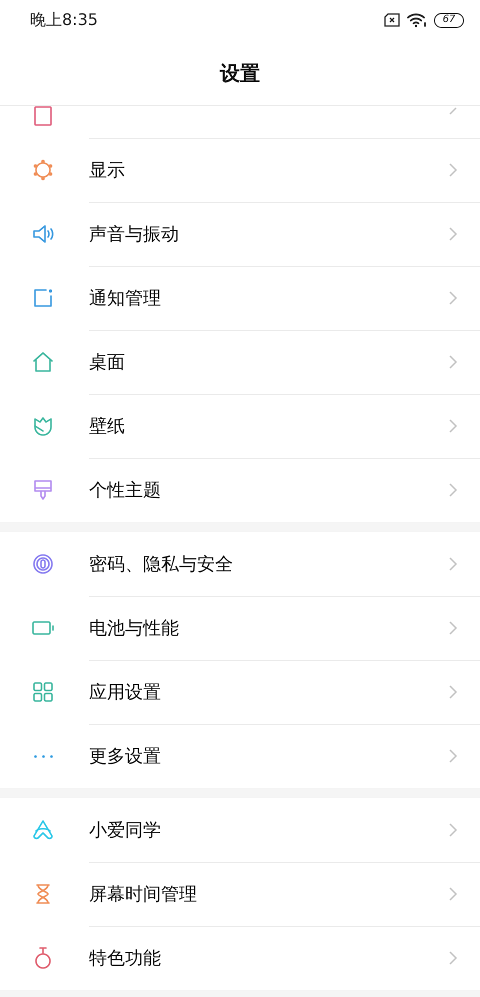  I want to click on item-label: 小爱同学, so click(125, 830).